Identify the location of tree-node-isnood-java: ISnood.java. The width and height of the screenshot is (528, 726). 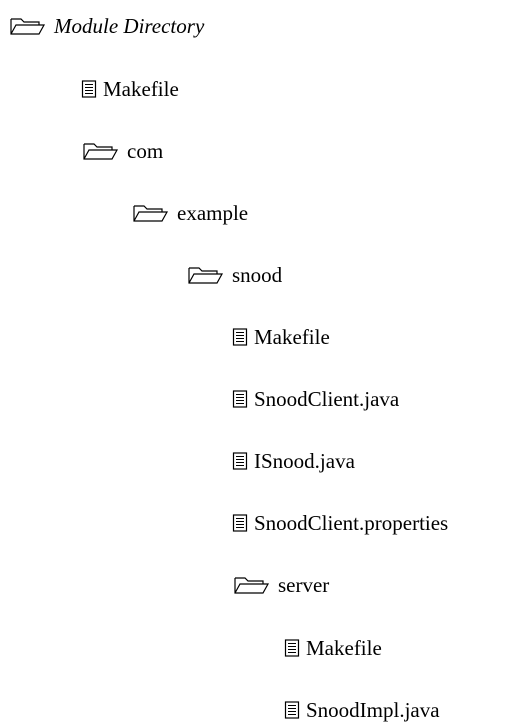
(293, 461).